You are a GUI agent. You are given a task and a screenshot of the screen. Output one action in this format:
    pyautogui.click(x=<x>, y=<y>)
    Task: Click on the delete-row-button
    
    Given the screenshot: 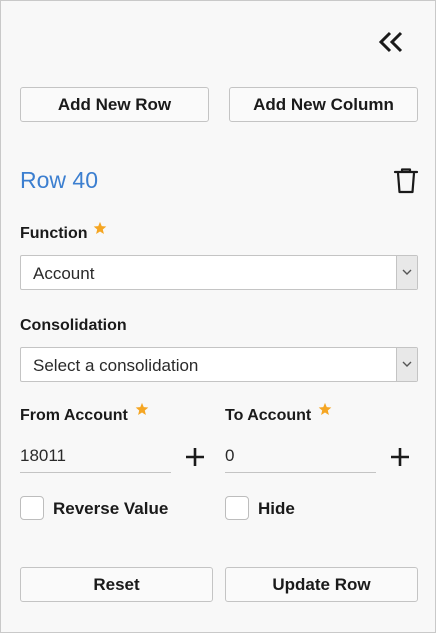 What is the action you would take?
    pyautogui.click(x=406, y=181)
    